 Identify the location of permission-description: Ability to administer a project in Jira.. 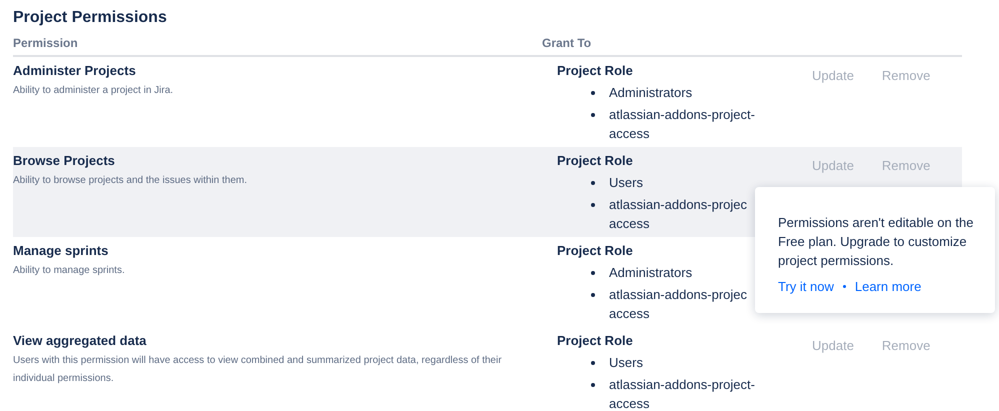
(93, 91).